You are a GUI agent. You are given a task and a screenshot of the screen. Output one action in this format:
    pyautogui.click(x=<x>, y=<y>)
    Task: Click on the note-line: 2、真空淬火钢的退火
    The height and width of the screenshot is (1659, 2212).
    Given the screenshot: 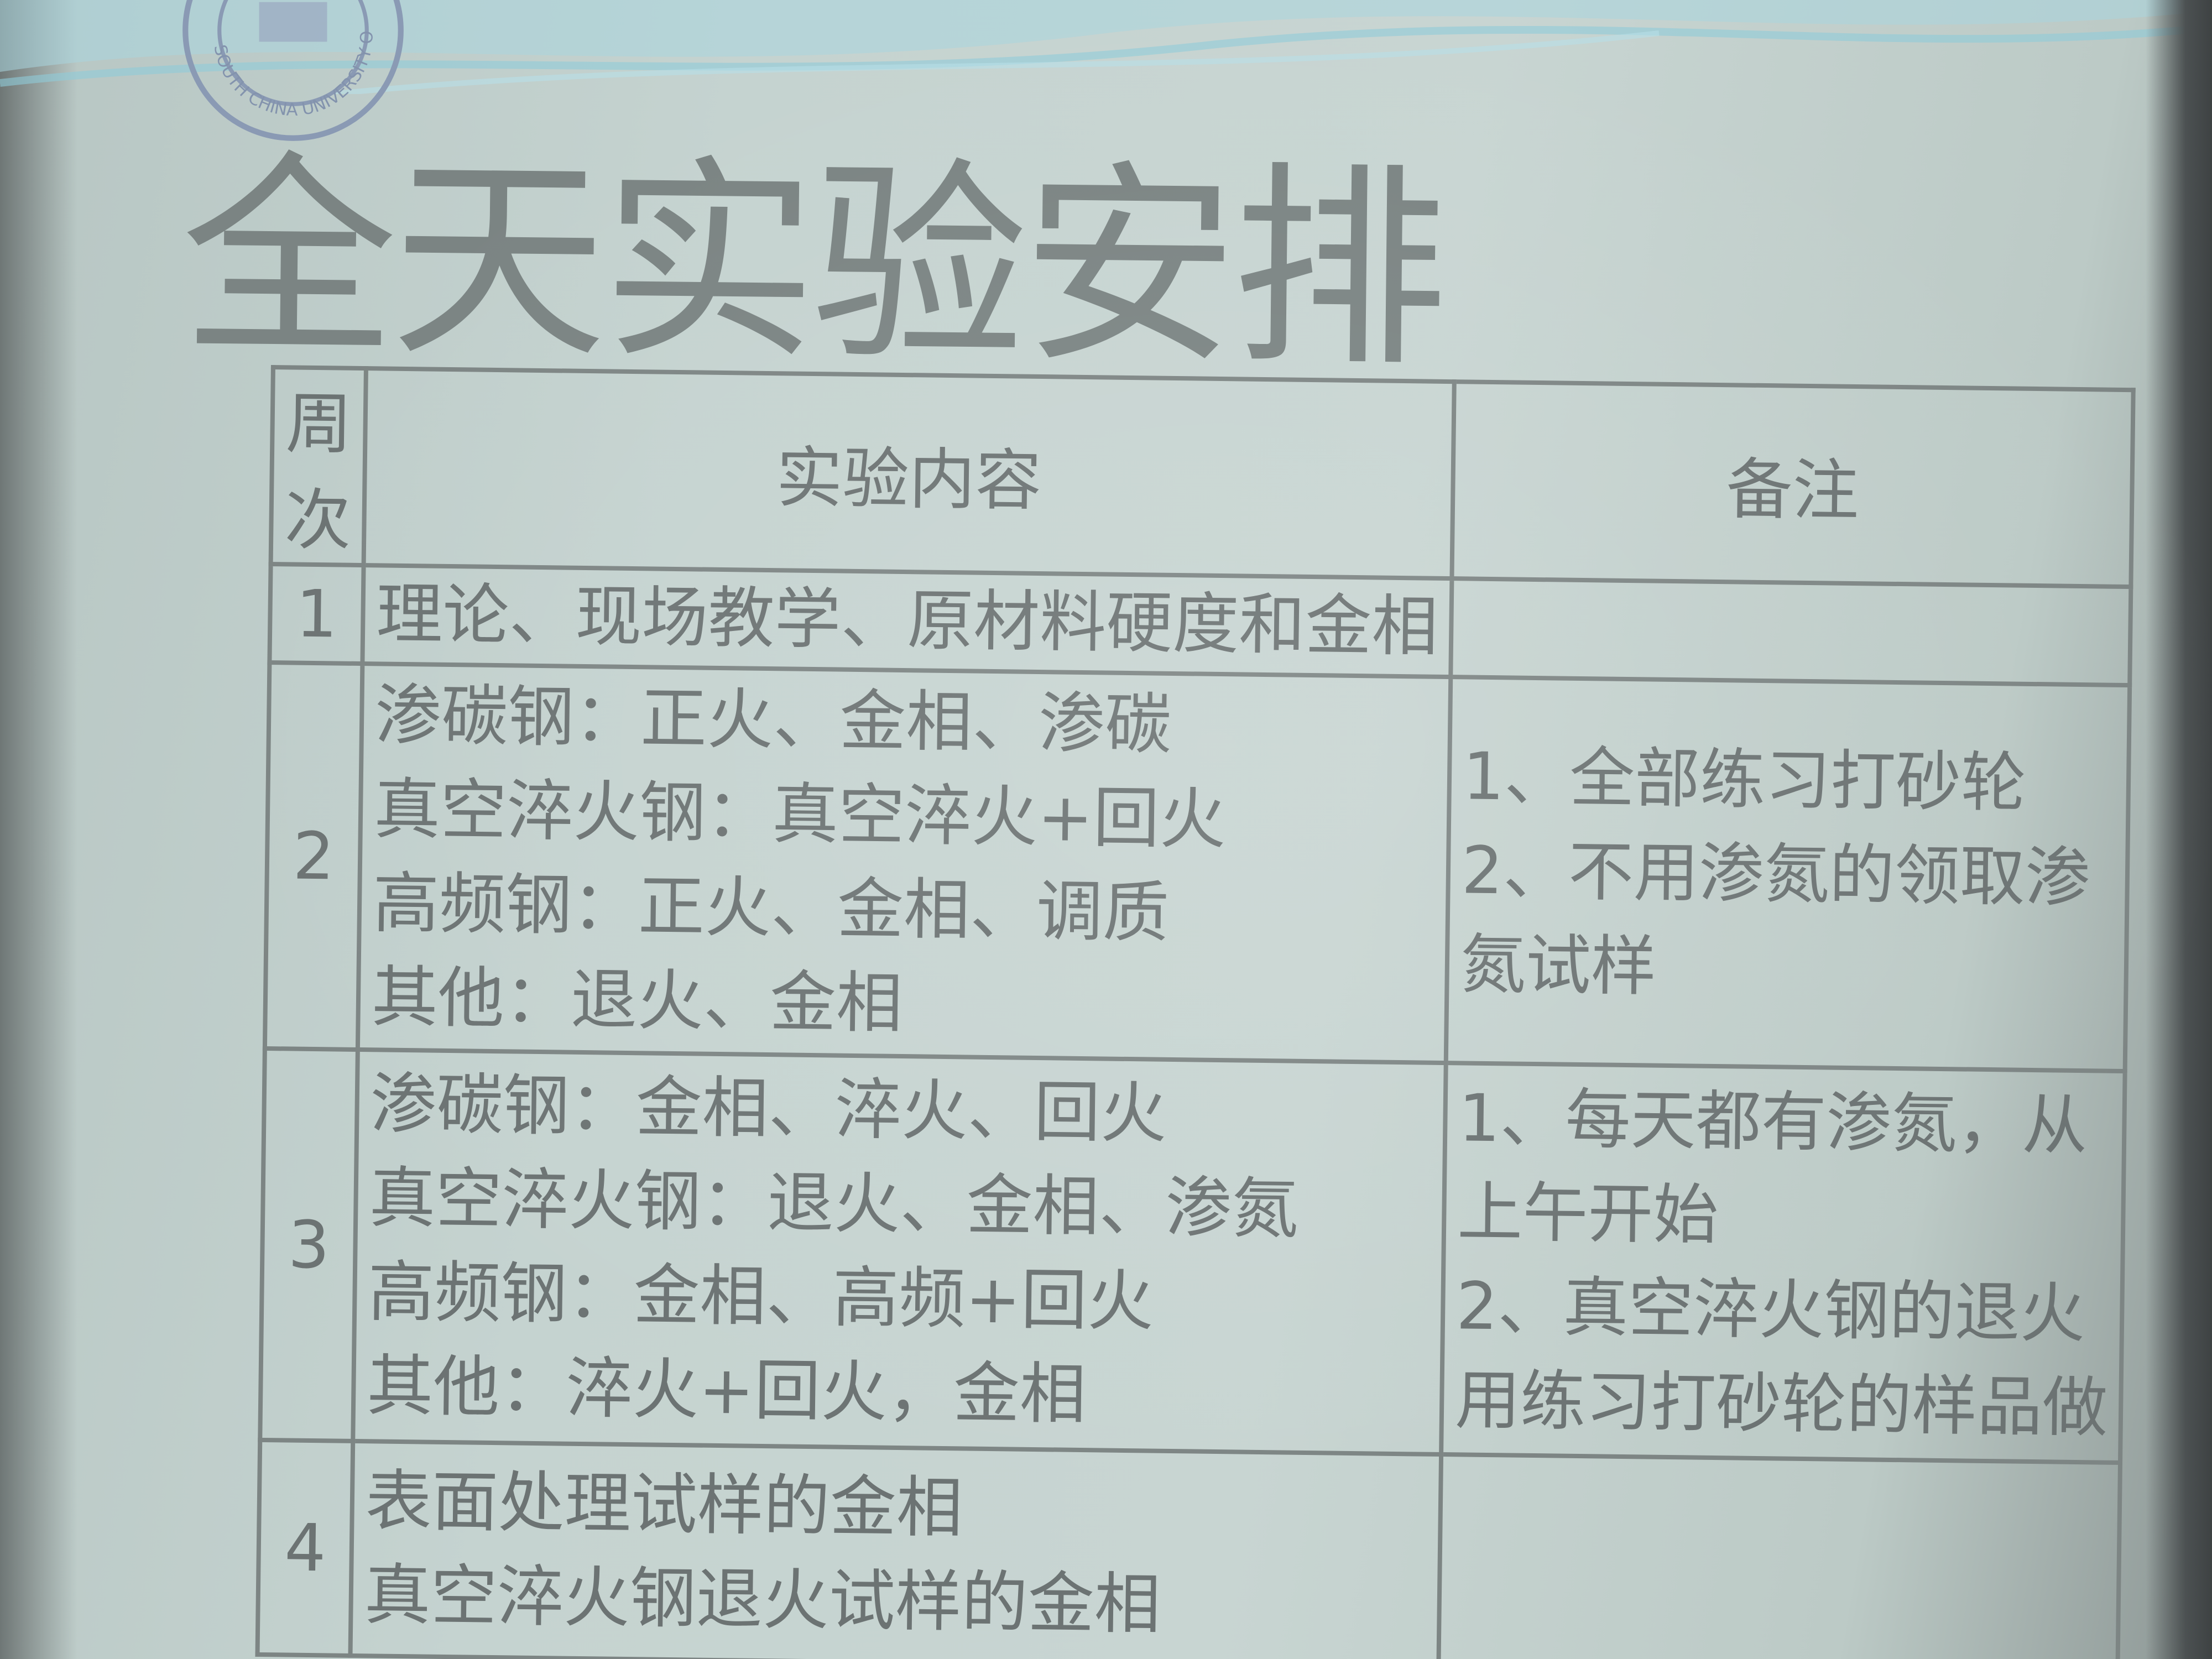 What is the action you would take?
    pyautogui.click(x=1771, y=1310)
    